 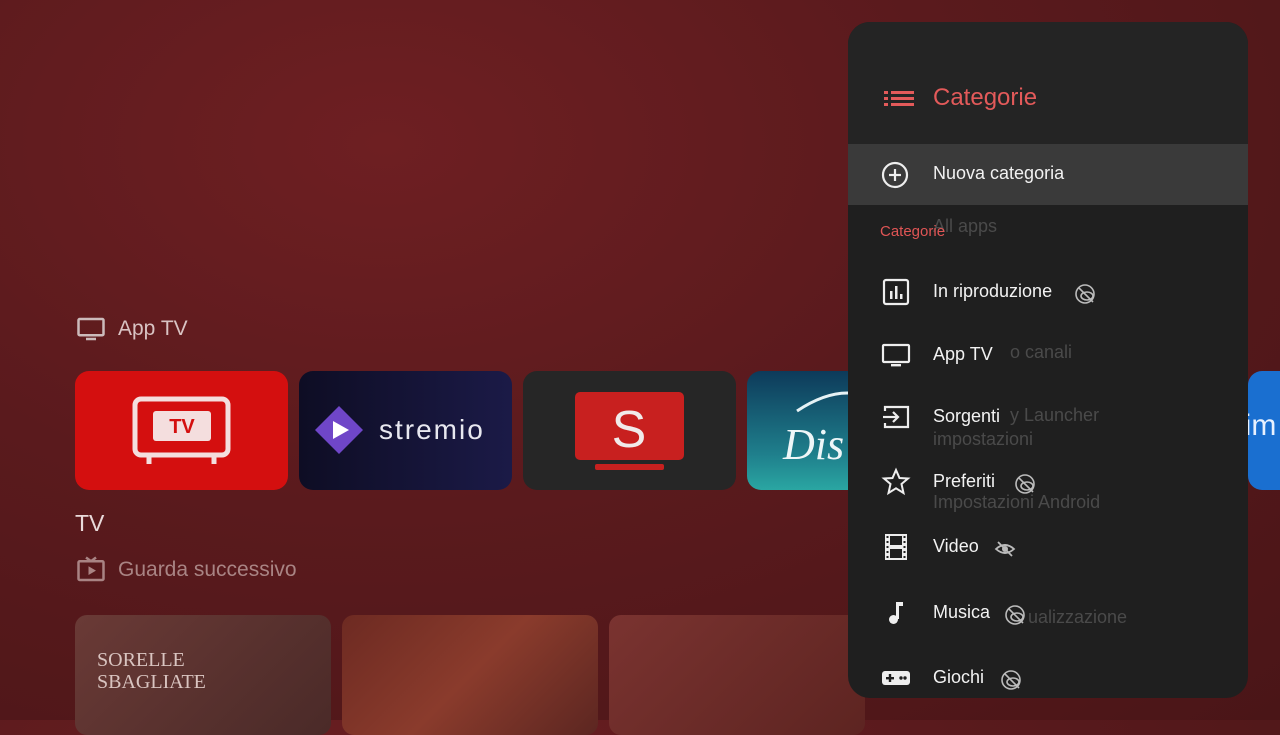 I want to click on category-label: In riproduzione, so click(x=993, y=291).